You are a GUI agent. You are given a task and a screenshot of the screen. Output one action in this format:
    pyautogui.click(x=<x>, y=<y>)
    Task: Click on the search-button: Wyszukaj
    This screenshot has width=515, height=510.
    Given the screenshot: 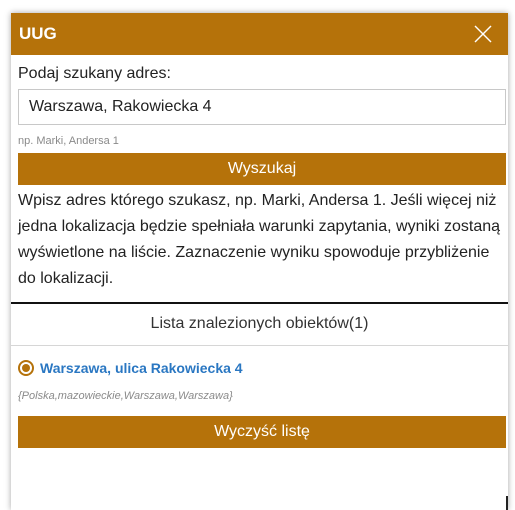 What is the action you would take?
    pyautogui.click(x=262, y=169)
    